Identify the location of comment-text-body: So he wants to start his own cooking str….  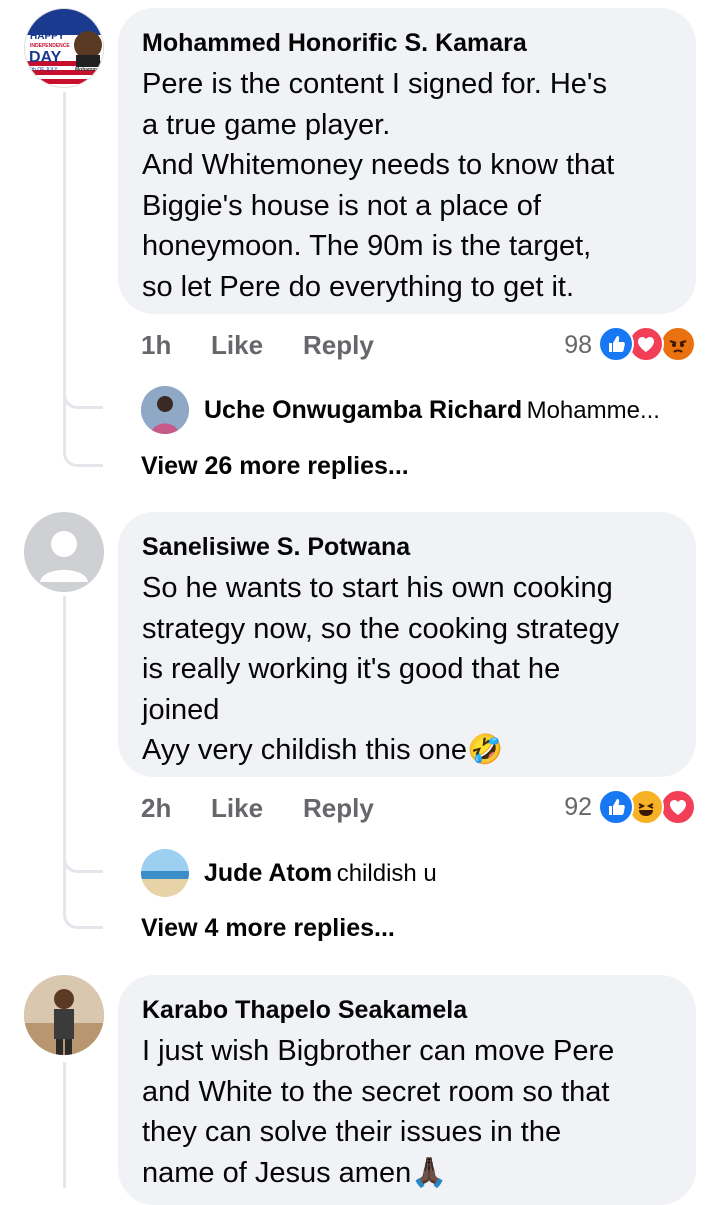
(381, 669).